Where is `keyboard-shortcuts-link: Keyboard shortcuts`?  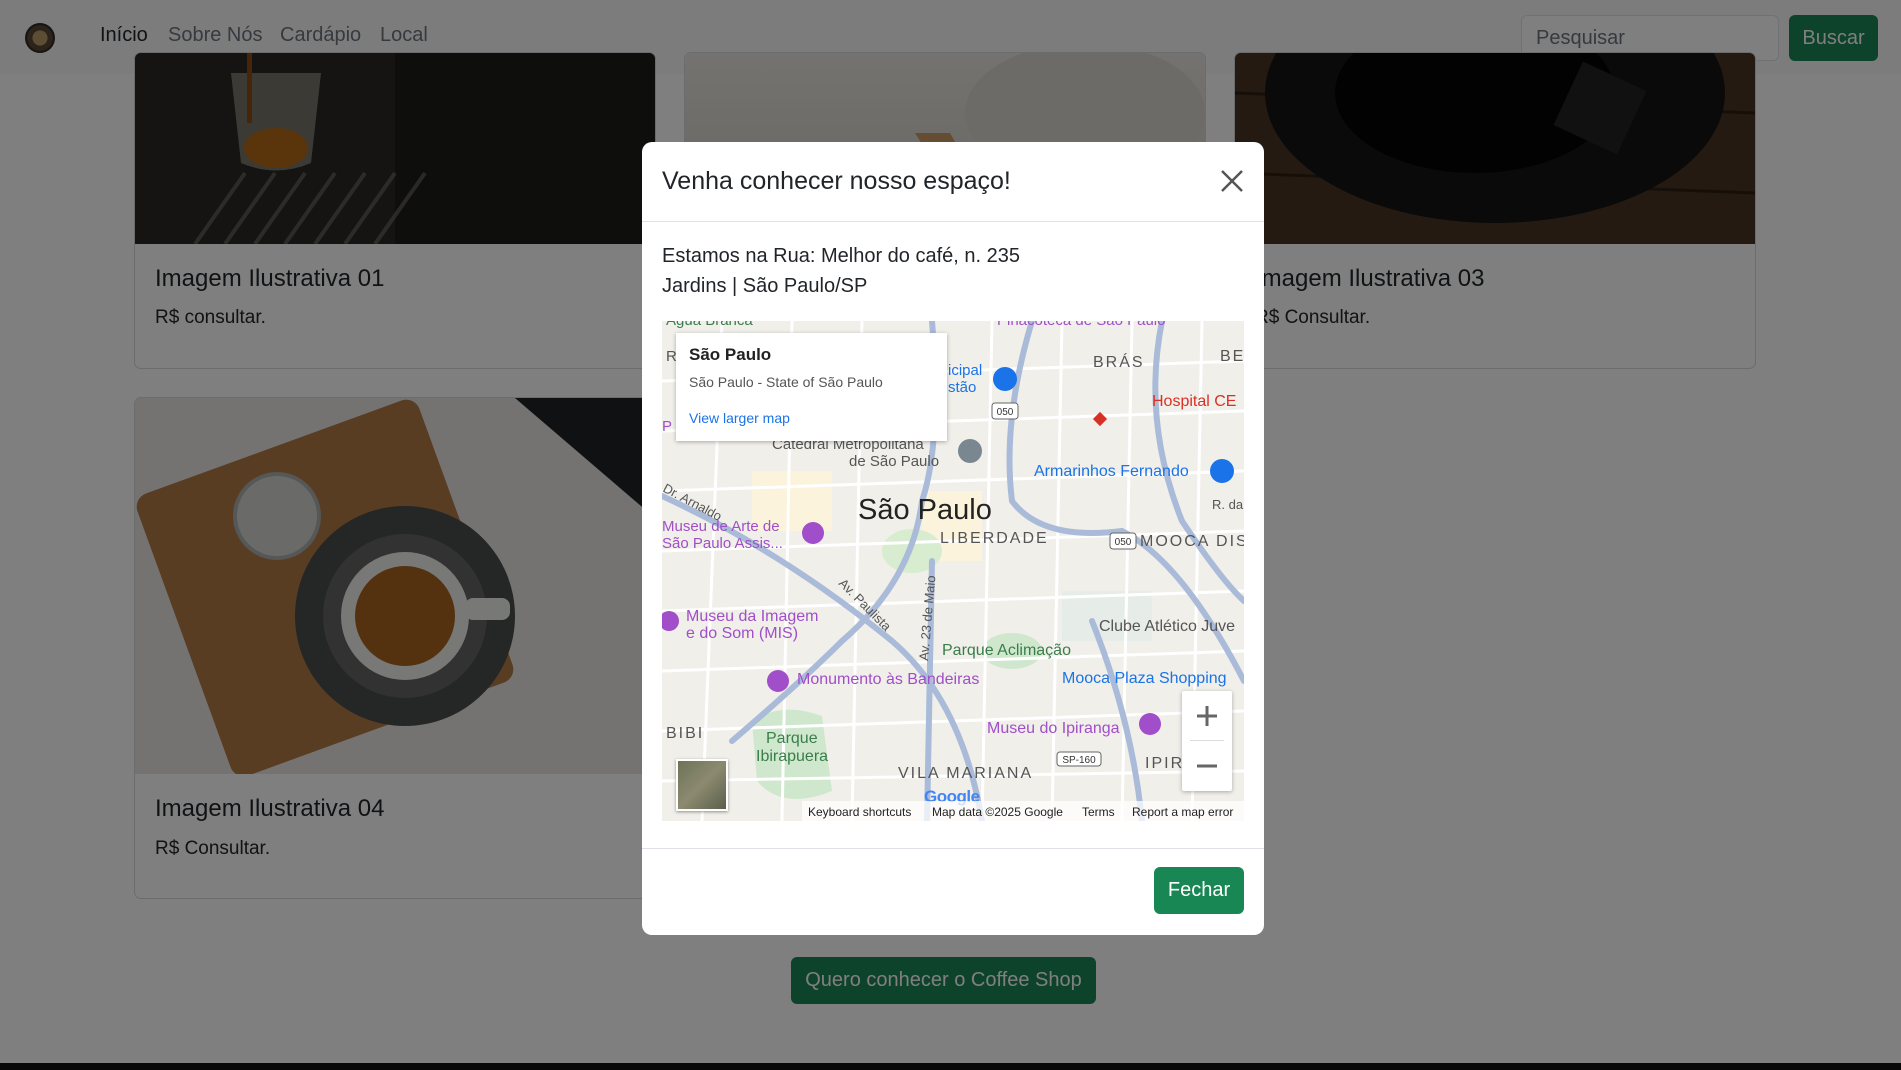 keyboard-shortcuts-link: Keyboard shortcuts is located at coordinates (859, 812).